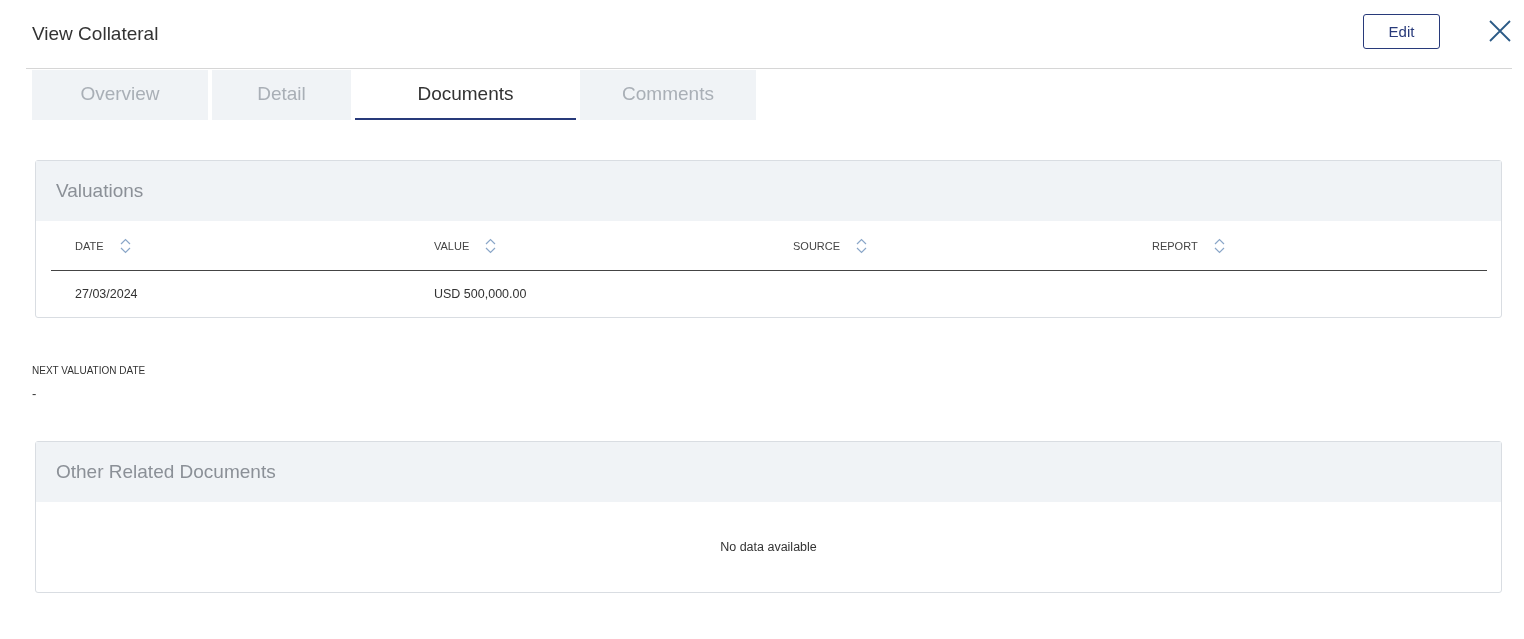 This screenshot has height=639, width=1524. I want to click on page-title: View Collateral, so click(96, 34).